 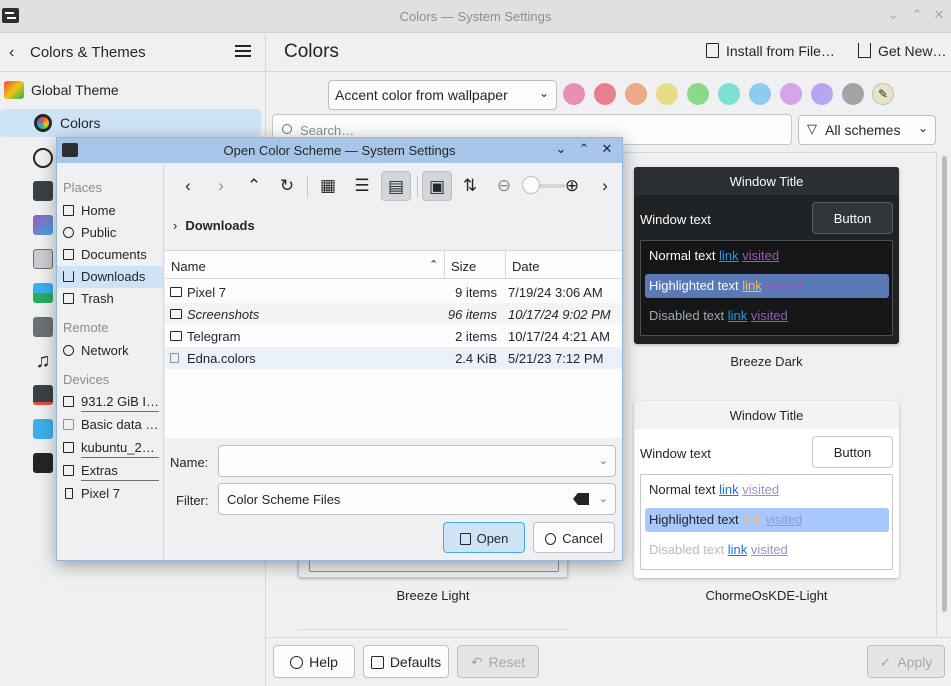 I want to click on color-picker-icon: ✎, so click(x=883, y=94).